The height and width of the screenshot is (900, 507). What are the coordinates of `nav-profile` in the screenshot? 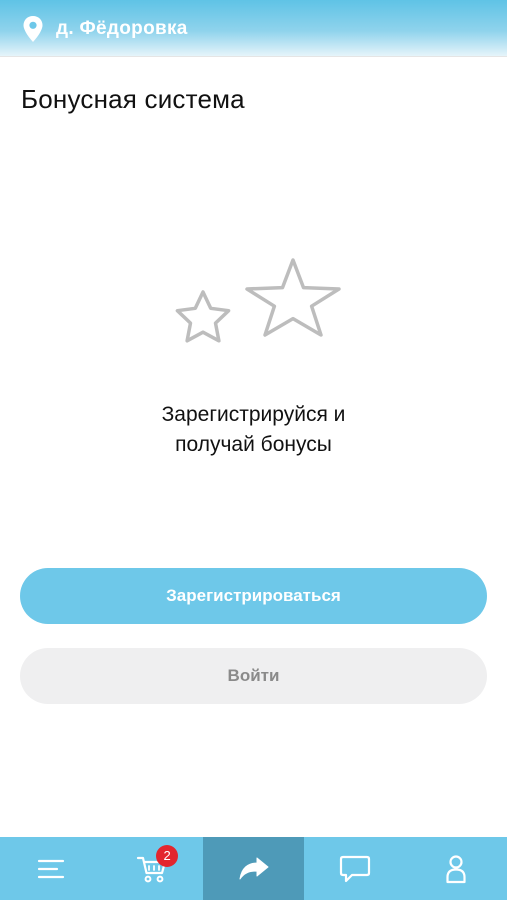 It's located at (456, 868).